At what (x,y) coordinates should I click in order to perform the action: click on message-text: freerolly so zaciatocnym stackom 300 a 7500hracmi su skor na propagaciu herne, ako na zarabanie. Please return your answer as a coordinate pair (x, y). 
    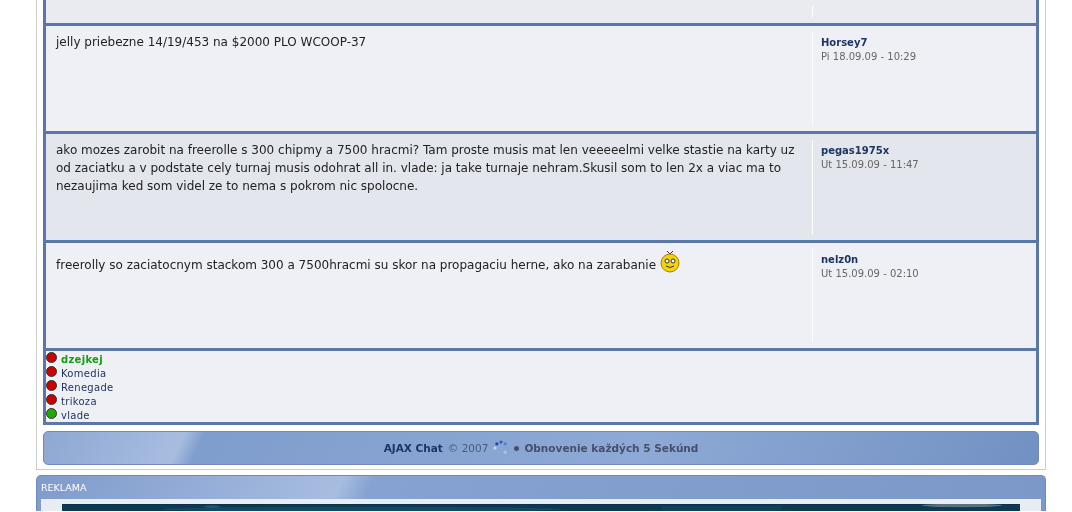
    Looking at the image, I should click on (356, 265).